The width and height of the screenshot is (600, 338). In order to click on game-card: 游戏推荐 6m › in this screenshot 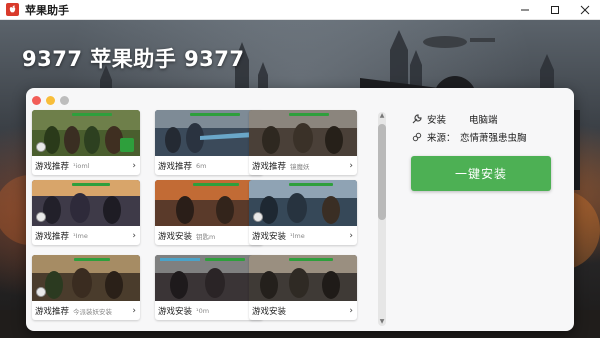, I will do `click(209, 142)`.